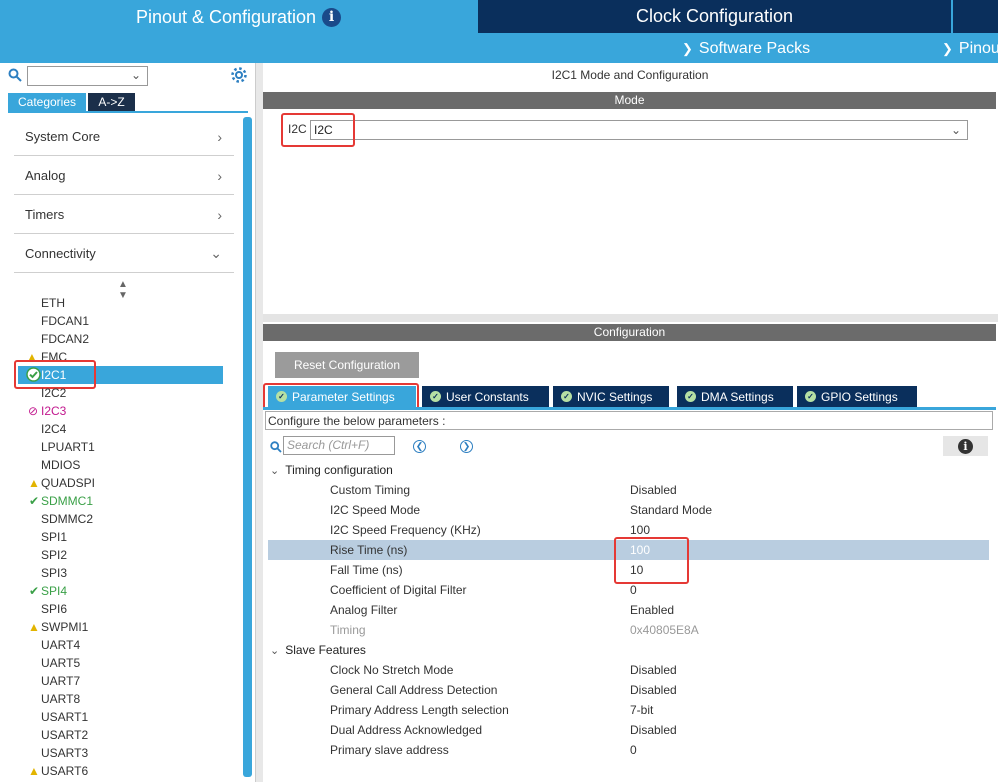  What do you see at coordinates (628, 730) in the screenshot?
I see `param-dual-address: Dual Address Acknowledged Disabled` at bounding box center [628, 730].